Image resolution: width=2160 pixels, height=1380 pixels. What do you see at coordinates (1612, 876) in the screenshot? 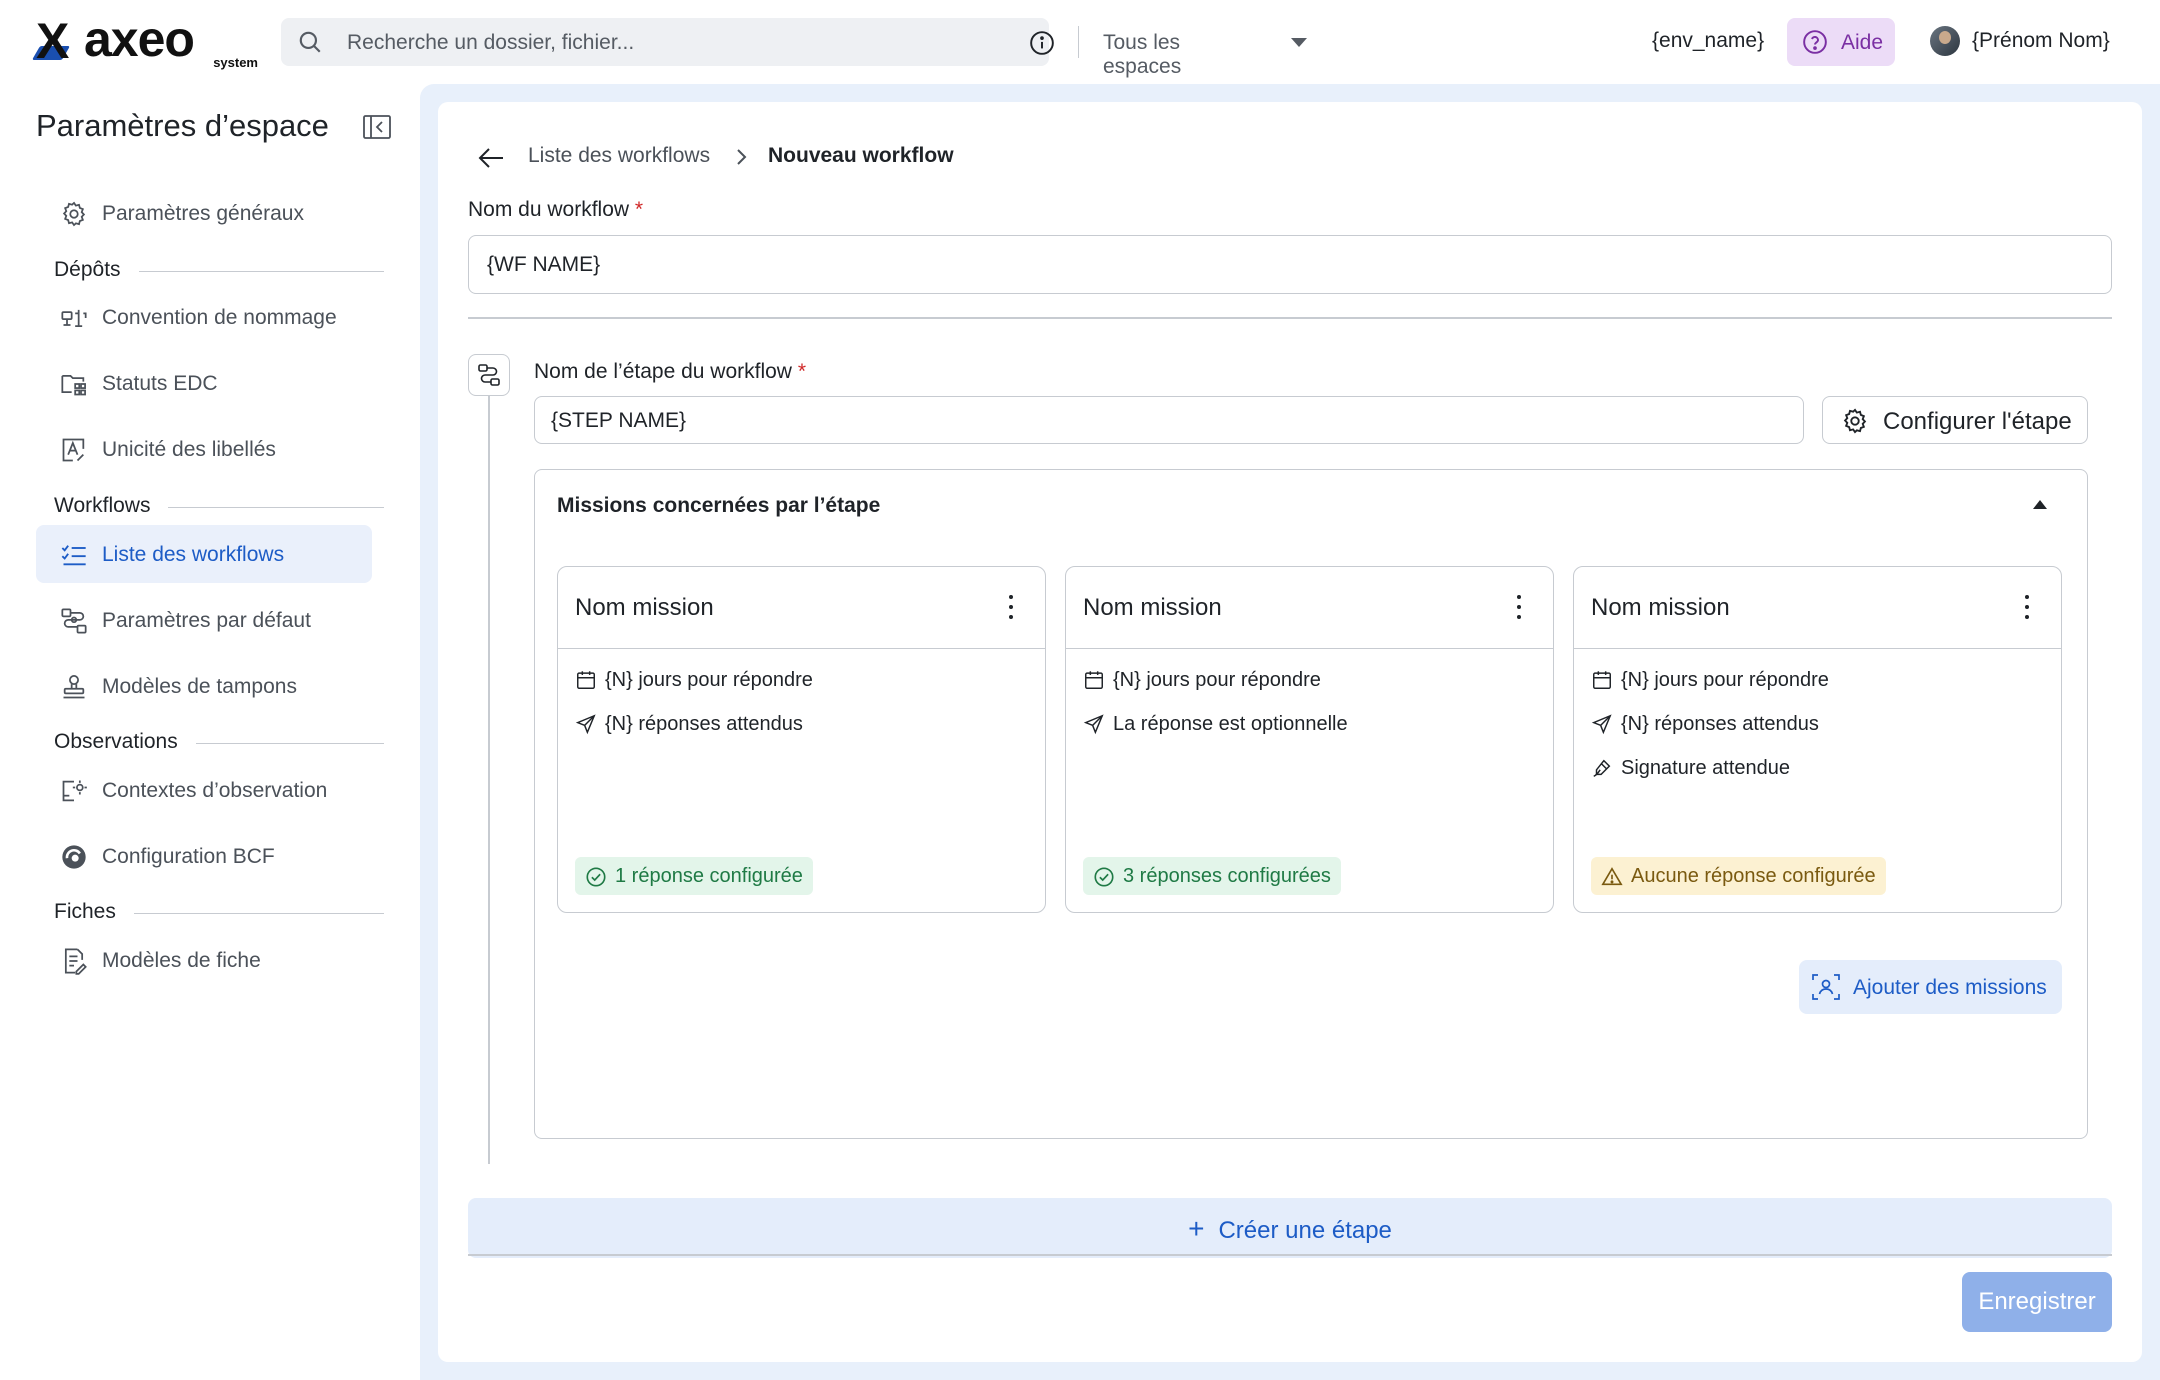
I see `warning-triangle-icon` at bounding box center [1612, 876].